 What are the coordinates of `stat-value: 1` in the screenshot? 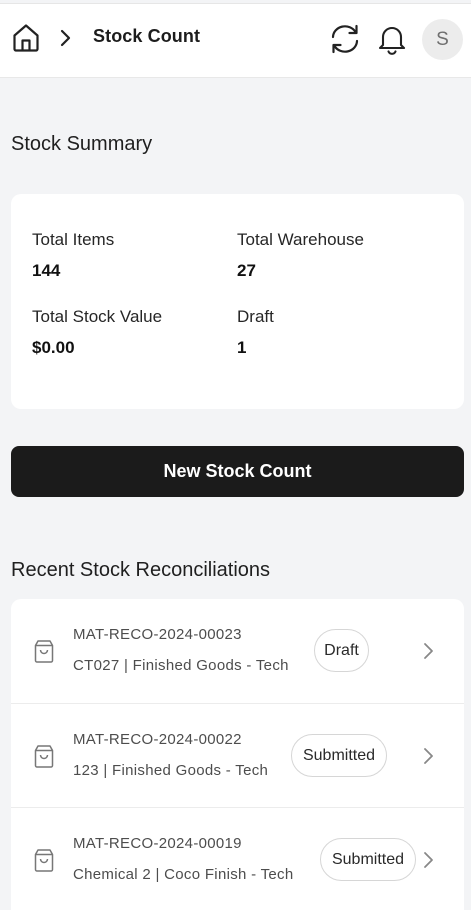 It's located at (242, 347).